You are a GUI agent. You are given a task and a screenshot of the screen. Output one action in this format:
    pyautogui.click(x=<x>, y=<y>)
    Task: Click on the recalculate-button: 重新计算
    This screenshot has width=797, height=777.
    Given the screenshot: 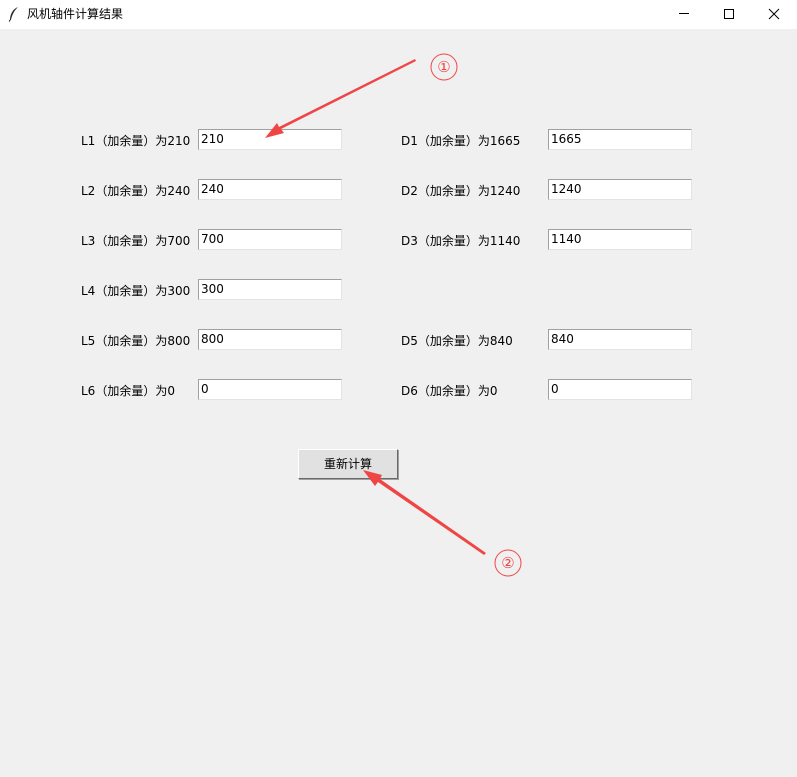 What is the action you would take?
    pyautogui.click(x=348, y=464)
    